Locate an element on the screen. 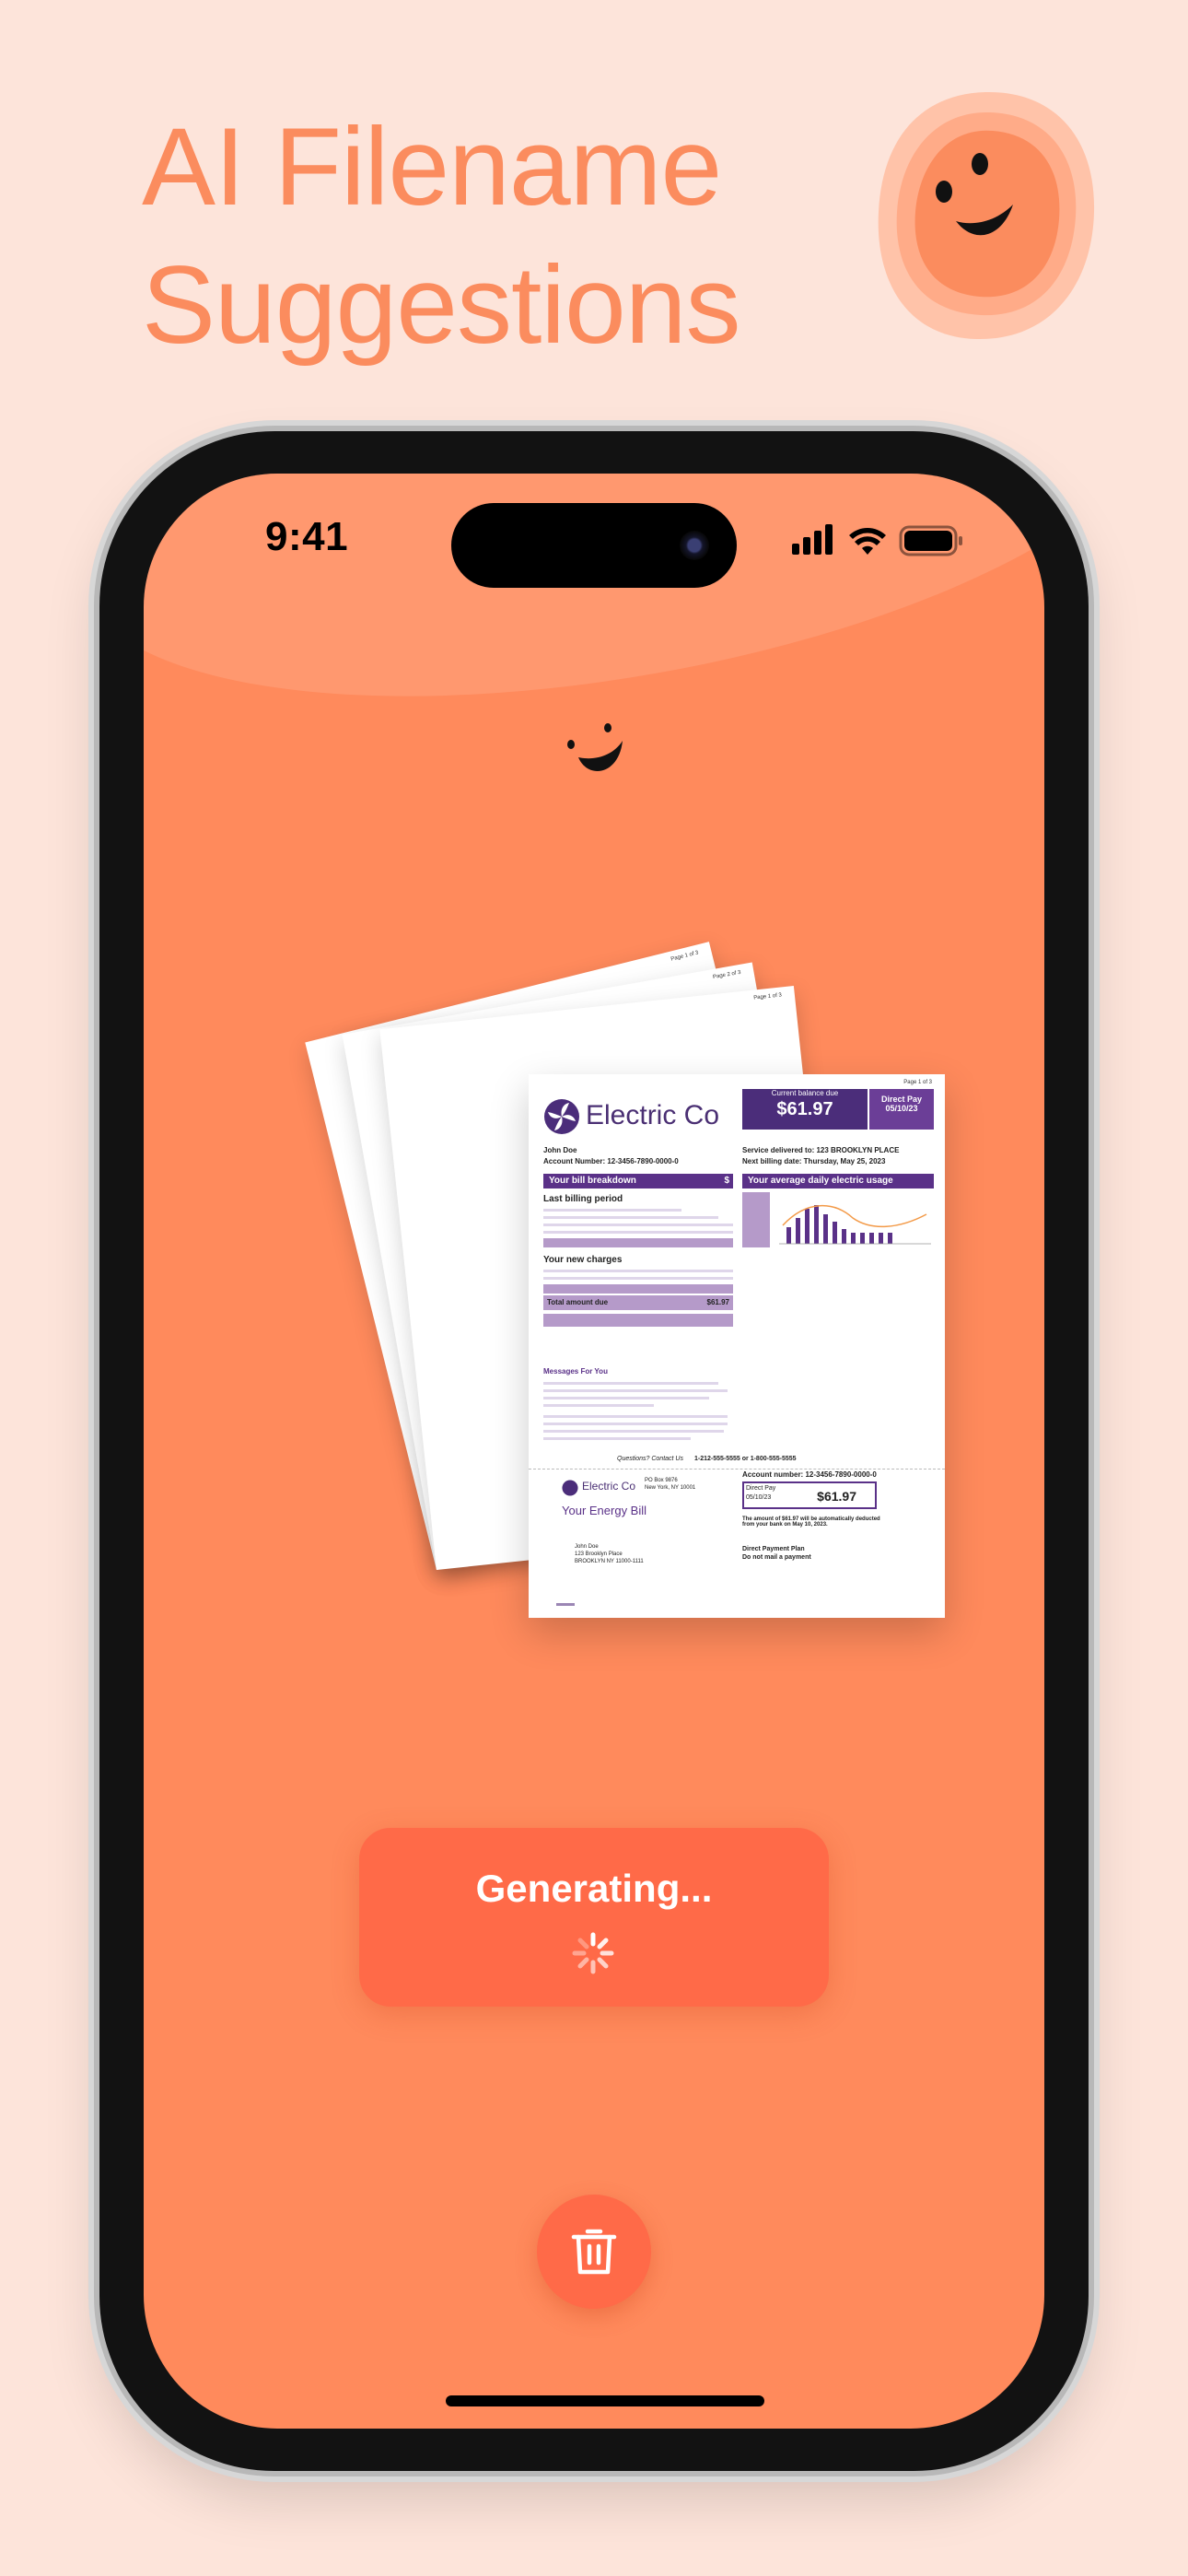 The width and height of the screenshot is (1188, 2576). total-due-label: Total amount due is located at coordinates (578, 1302).